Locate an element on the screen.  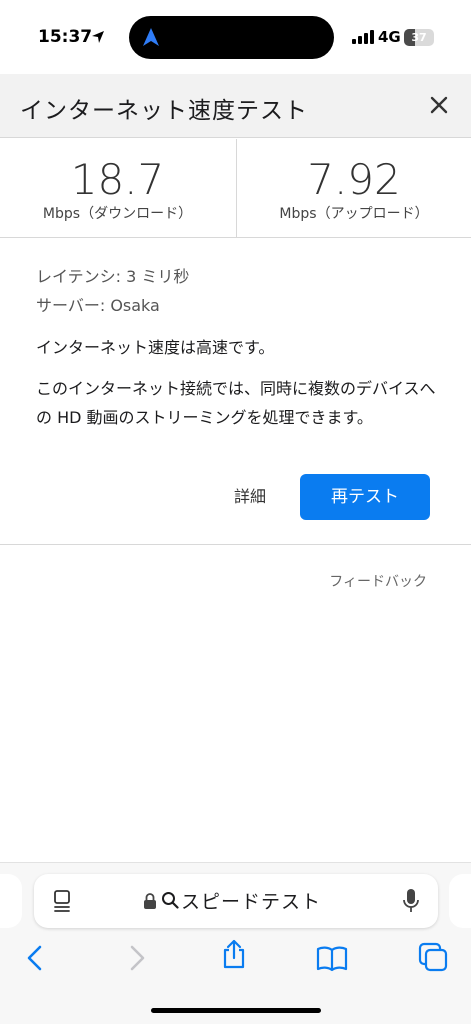
divider is located at coordinates (235, 544).